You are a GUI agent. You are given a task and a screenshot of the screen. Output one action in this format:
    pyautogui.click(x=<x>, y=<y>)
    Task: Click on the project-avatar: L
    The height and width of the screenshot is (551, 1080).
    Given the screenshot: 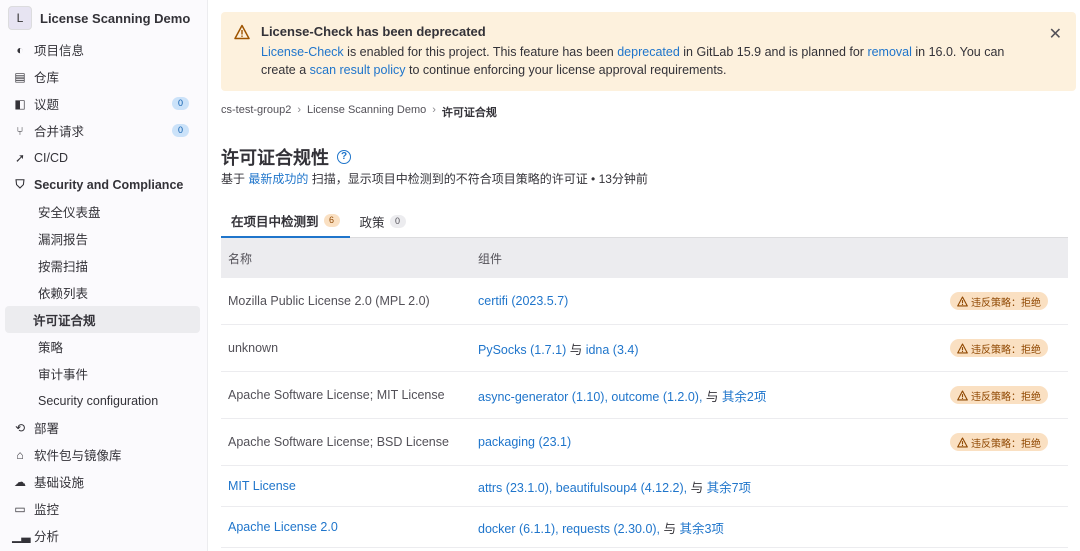 What is the action you would take?
    pyautogui.click(x=20, y=18)
    